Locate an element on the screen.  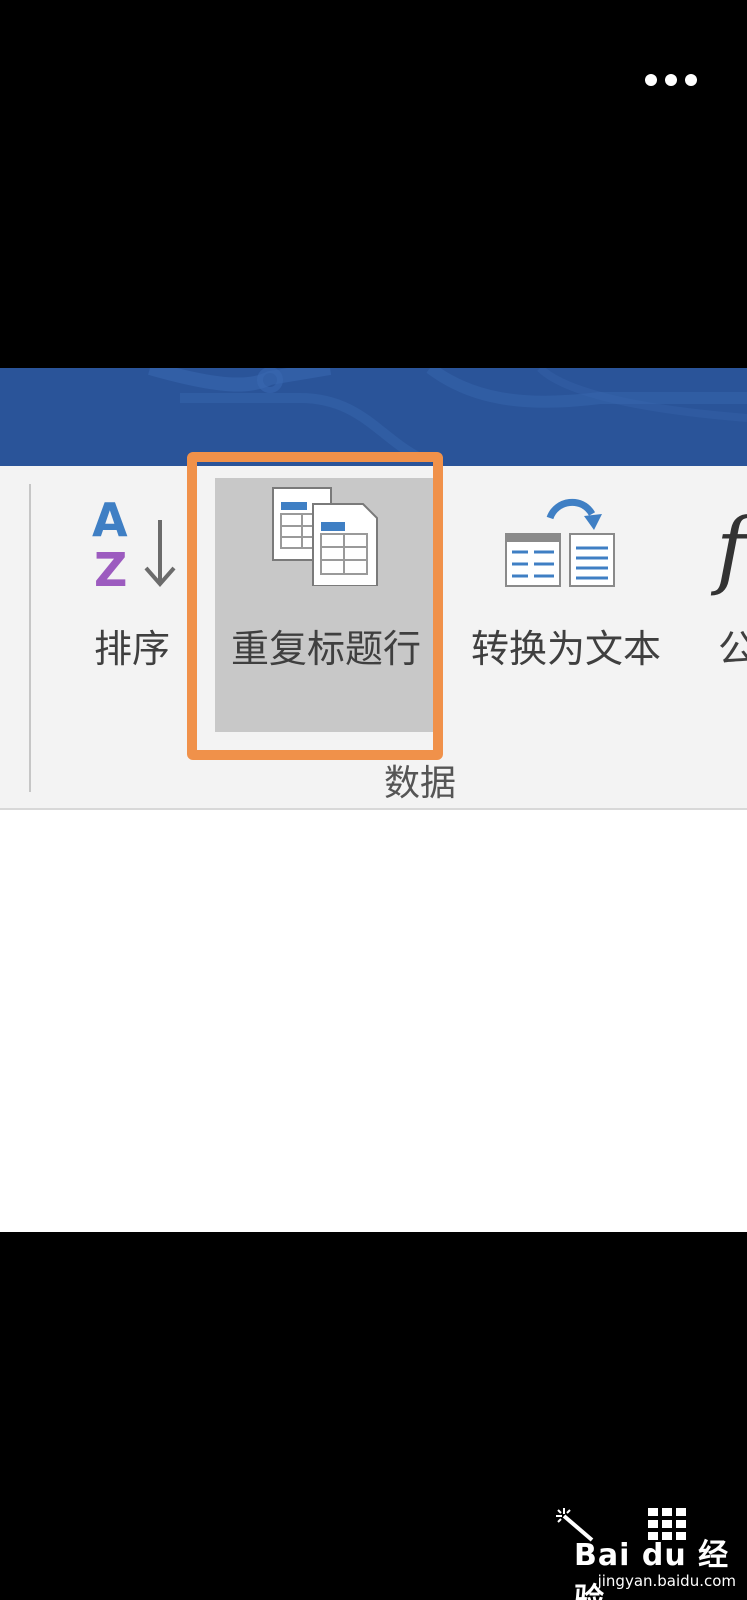
watermark-url: jingyan.baidu.com is located at coordinates (666, 1581).